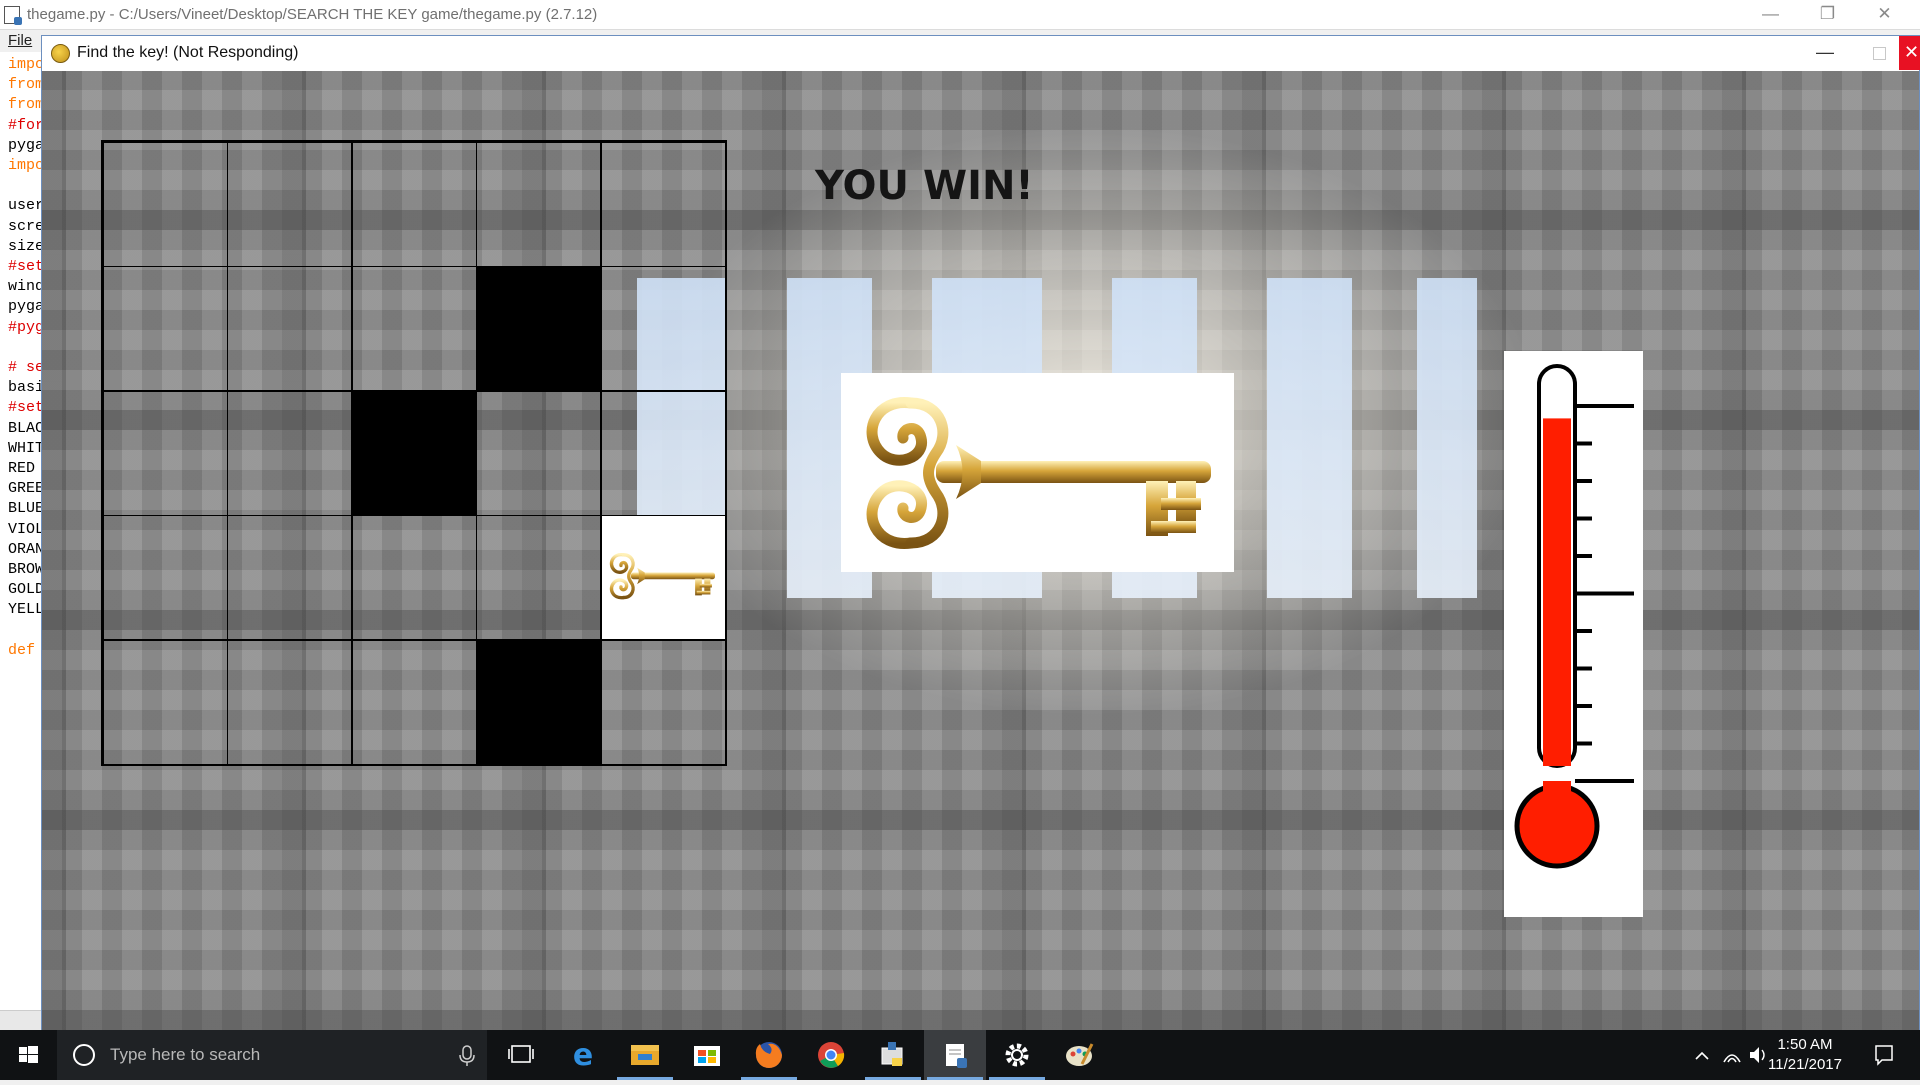 Image resolution: width=1920 pixels, height=1085 pixels. What do you see at coordinates (467, 1056) in the screenshot?
I see `microphone-icon` at bounding box center [467, 1056].